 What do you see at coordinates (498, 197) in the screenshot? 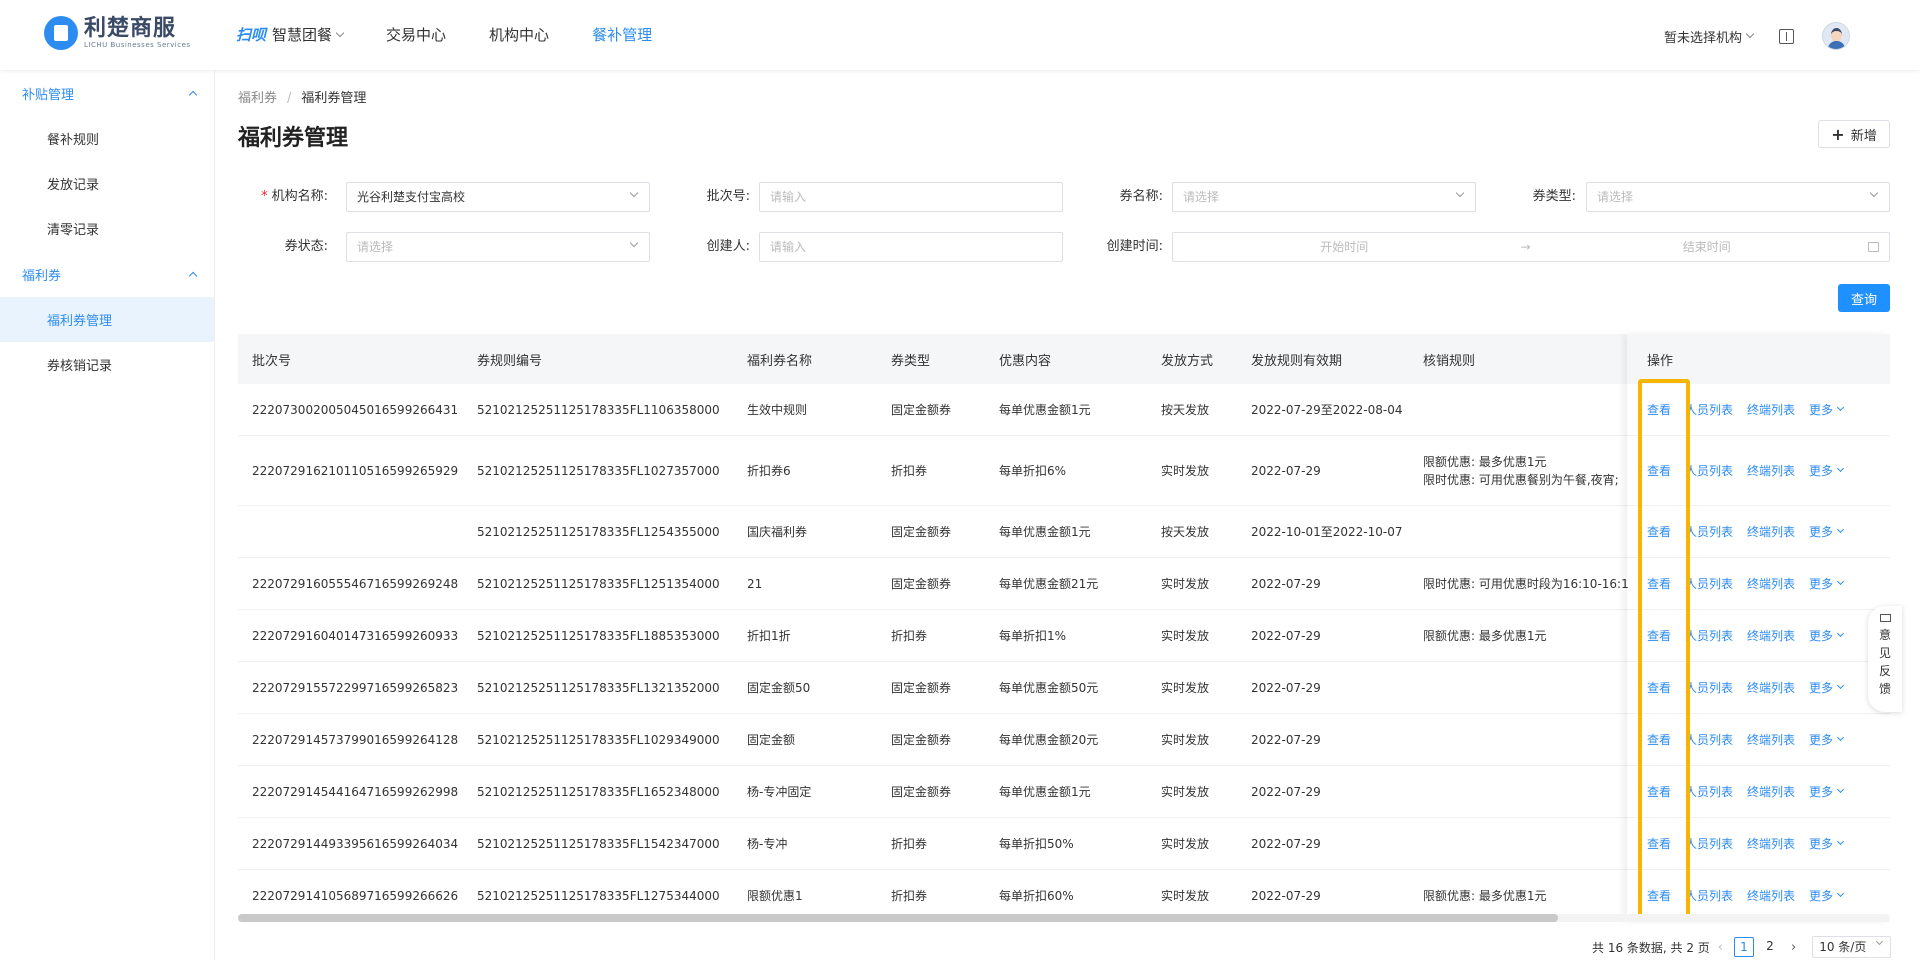
I see `org-select: 光谷利楚支付宝高校` at bounding box center [498, 197].